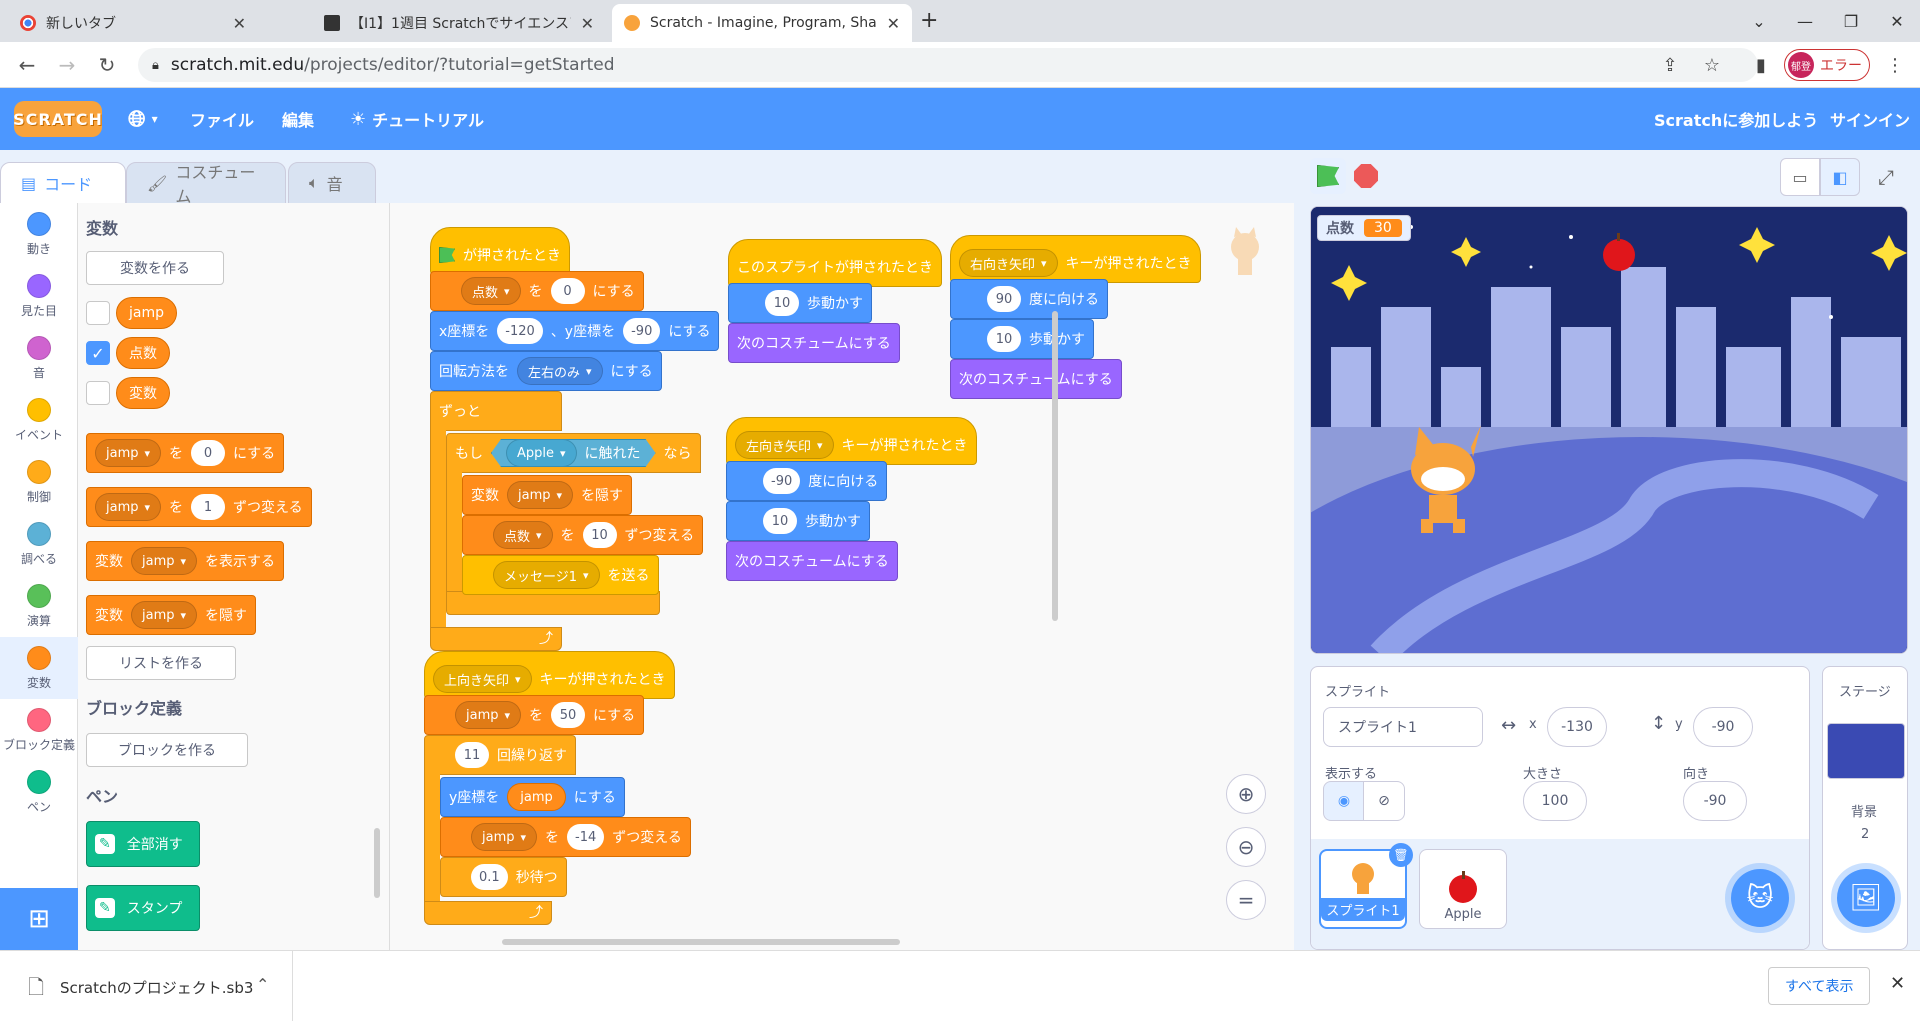 The image size is (1920, 1021). What do you see at coordinates (1759, 21) in the screenshot?
I see `tab-search-chevron-icon: ⌄` at bounding box center [1759, 21].